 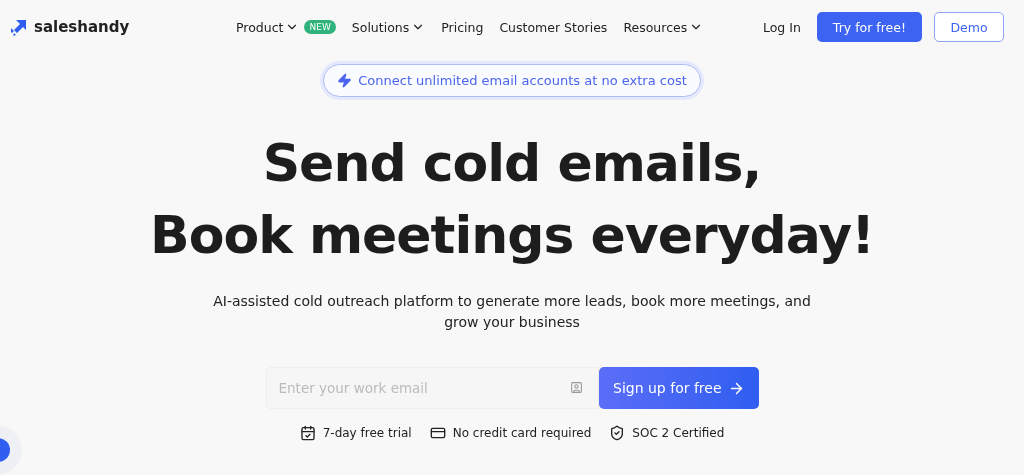 I want to click on headline: Book meetings everyday!, so click(x=512, y=235).